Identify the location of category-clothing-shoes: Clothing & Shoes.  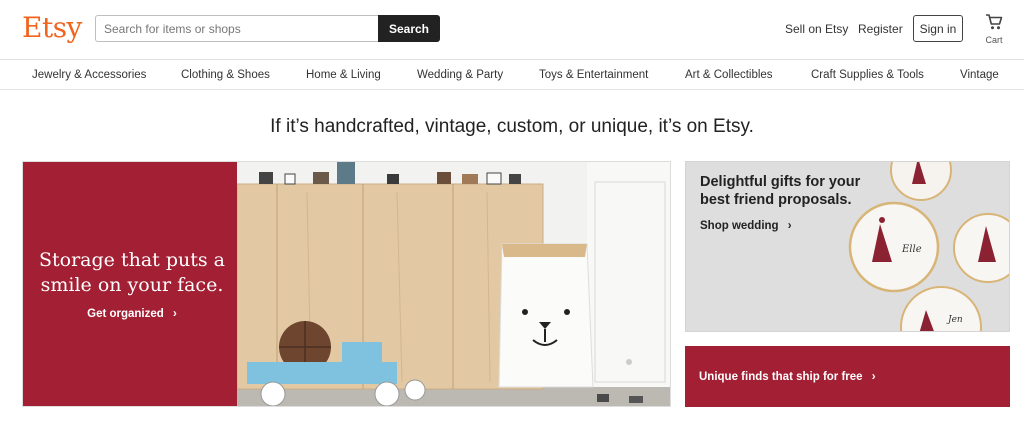
(225, 75).